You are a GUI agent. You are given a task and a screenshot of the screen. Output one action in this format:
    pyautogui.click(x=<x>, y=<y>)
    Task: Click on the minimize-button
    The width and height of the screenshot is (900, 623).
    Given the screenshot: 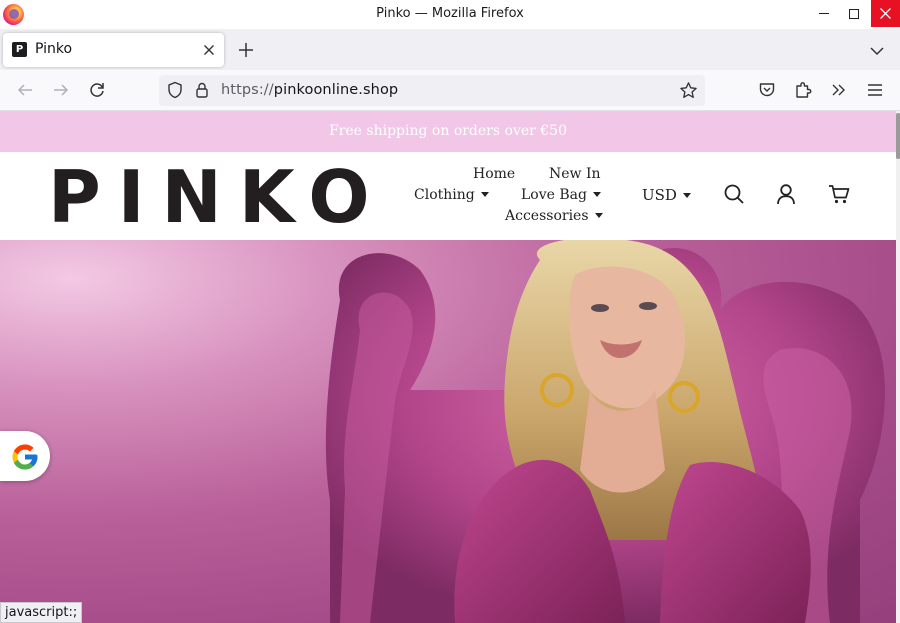 What is the action you would take?
    pyautogui.click(x=824, y=13)
    